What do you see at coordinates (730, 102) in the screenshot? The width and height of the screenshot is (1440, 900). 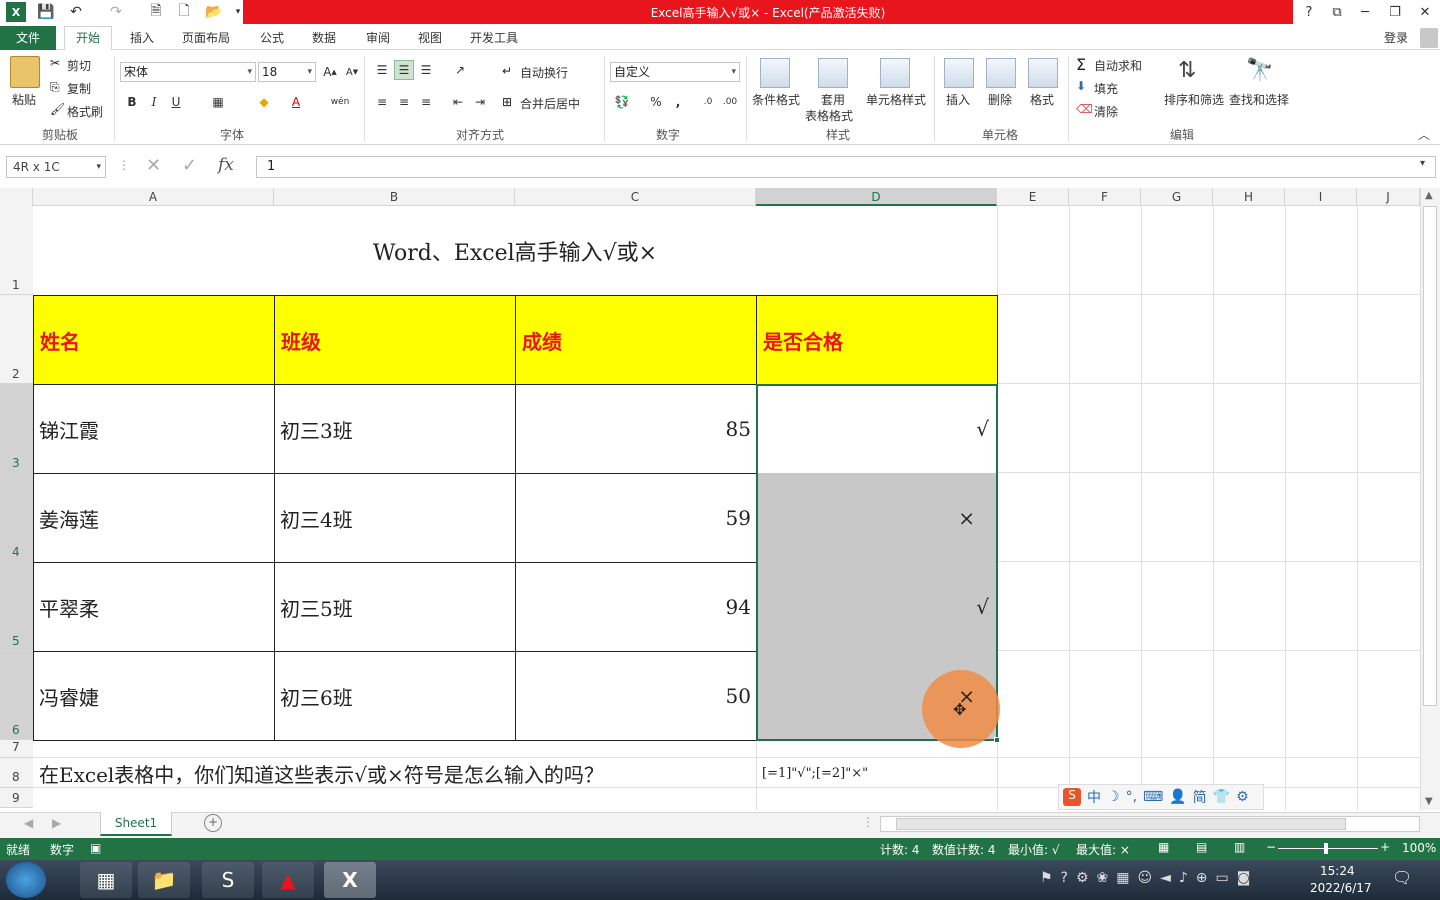 I see `decrease-decimal-icon: .00` at bounding box center [730, 102].